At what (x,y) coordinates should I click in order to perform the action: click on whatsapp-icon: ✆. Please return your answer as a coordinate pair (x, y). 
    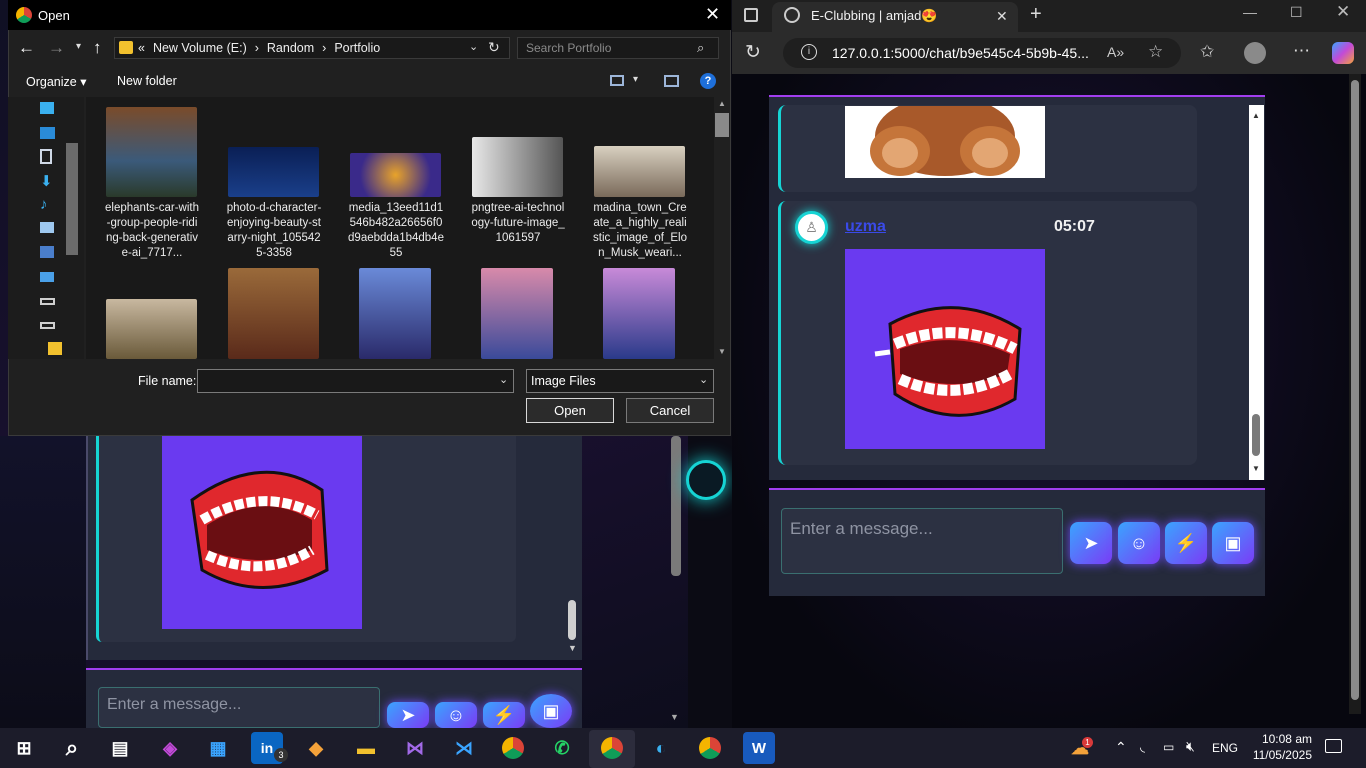
    Looking at the image, I should click on (562, 748).